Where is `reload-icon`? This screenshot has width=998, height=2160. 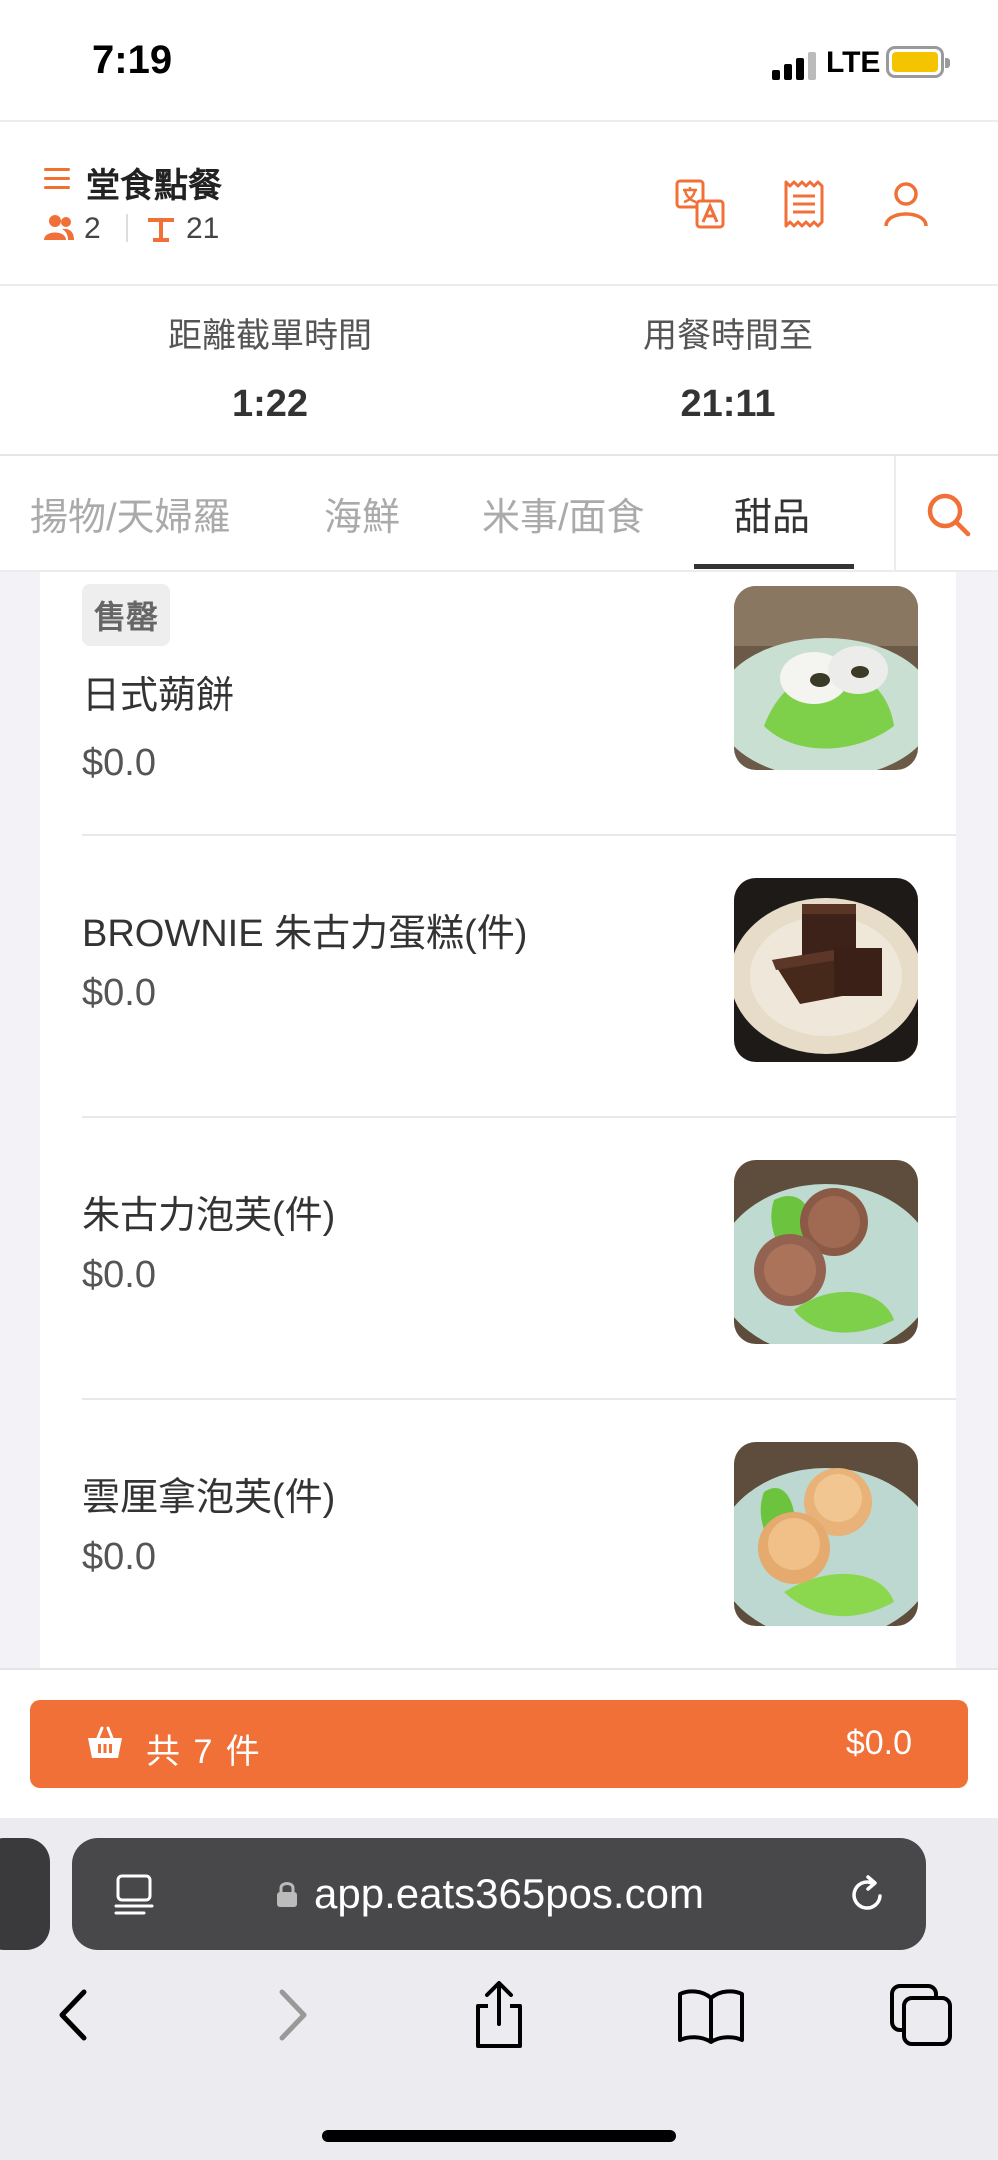 reload-icon is located at coordinates (867, 1895).